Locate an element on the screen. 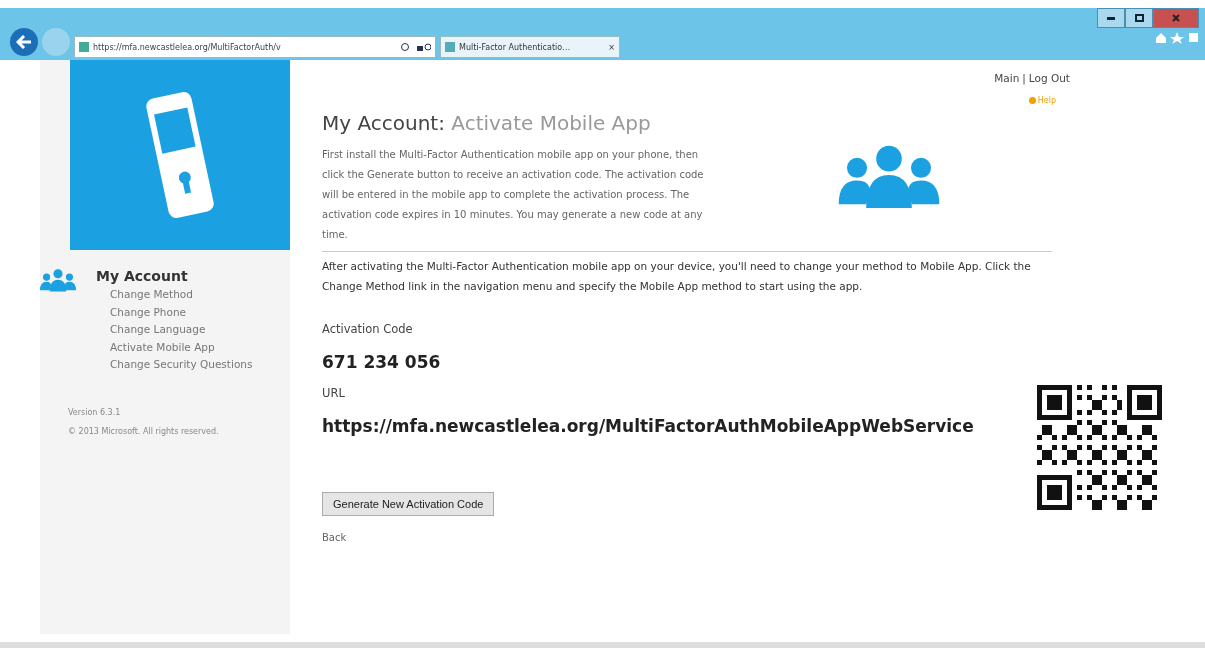 Image resolution: width=1205 pixels, height=648 pixels. field-label: URL is located at coordinates (334, 393).